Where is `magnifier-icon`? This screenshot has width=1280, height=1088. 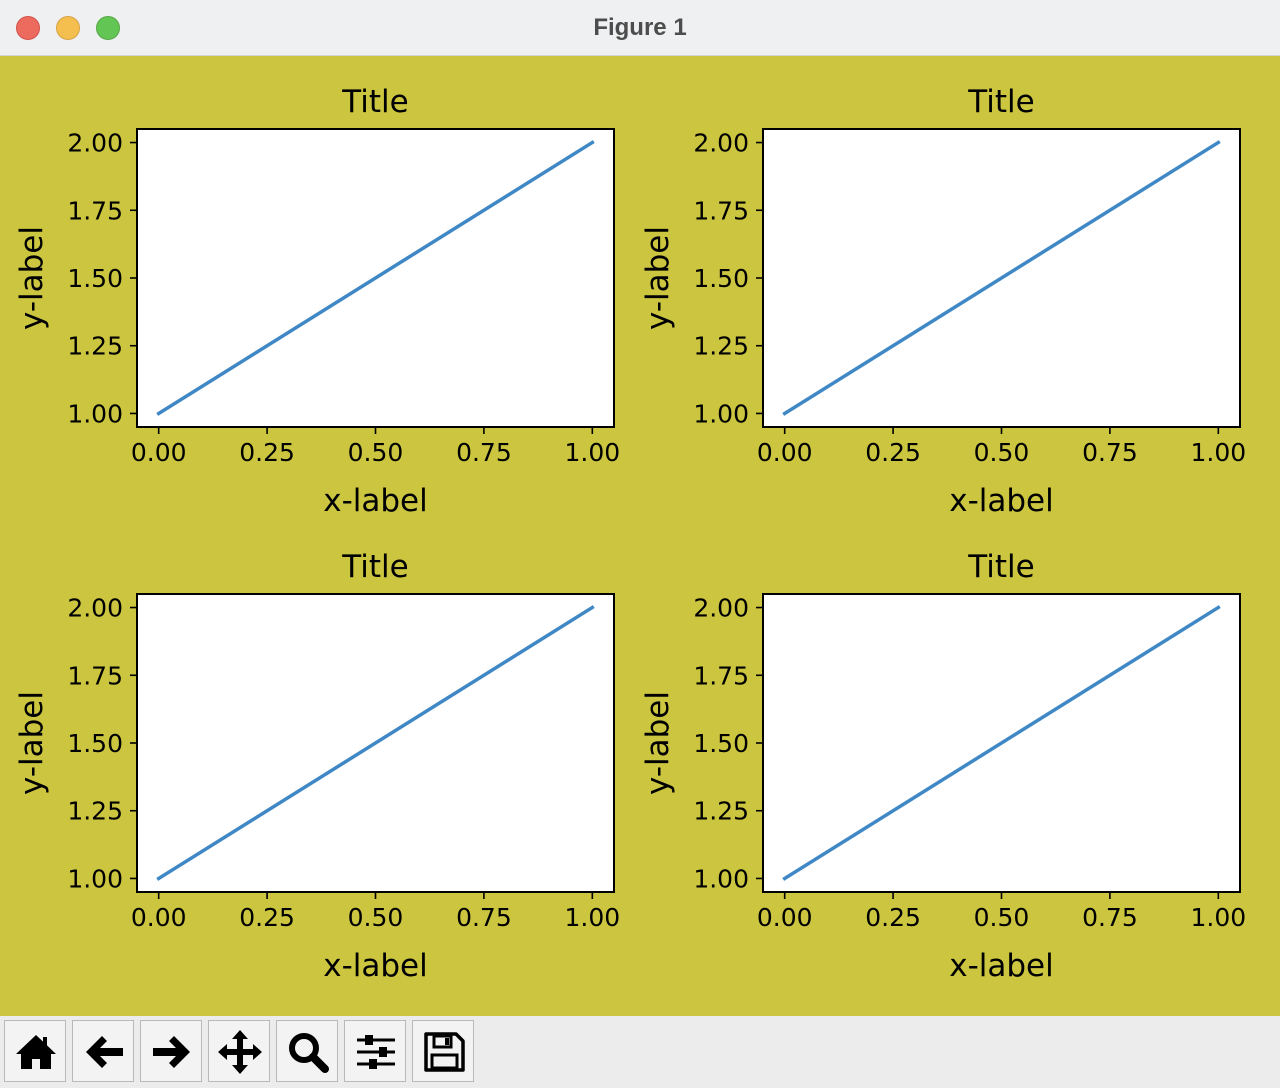
magnifier-icon is located at coordinates (309, 1053).